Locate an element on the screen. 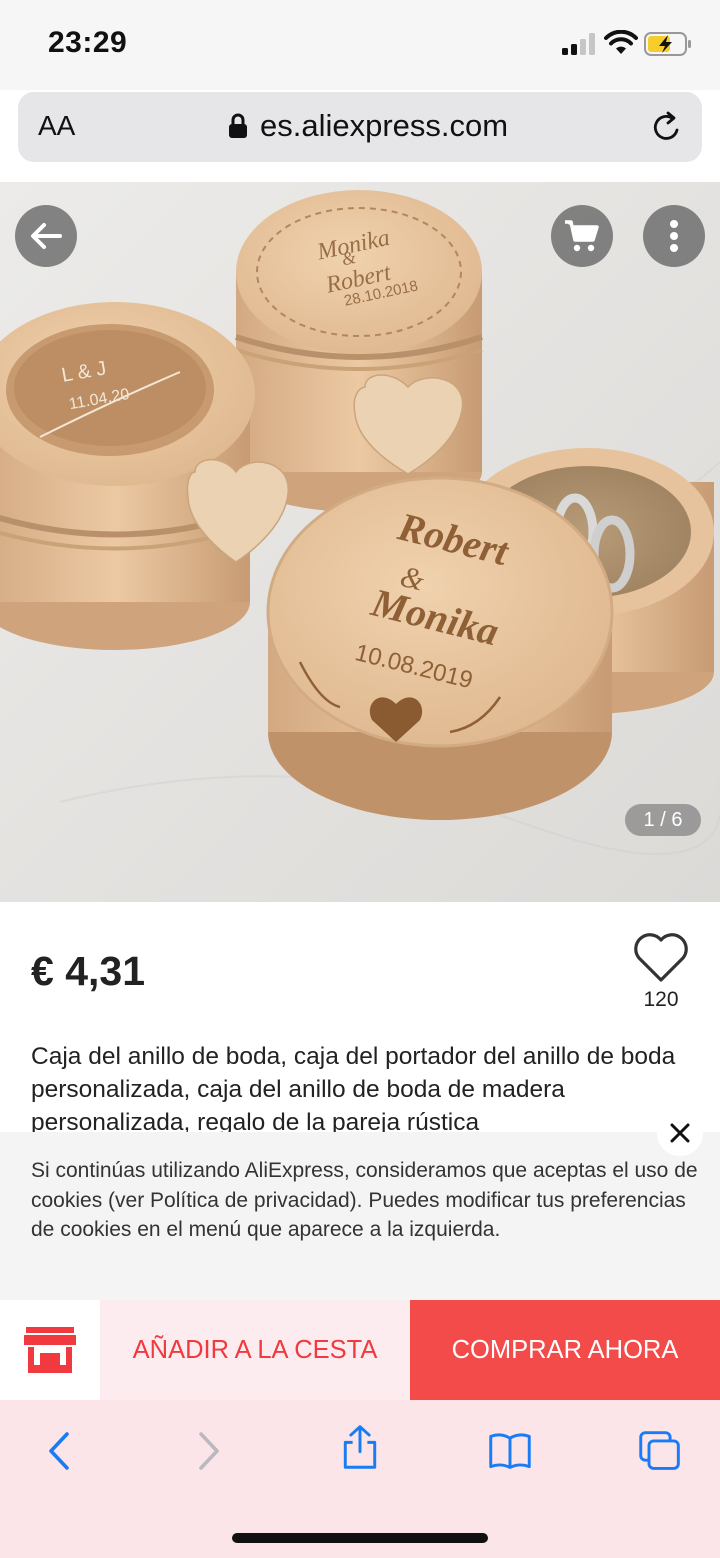 This screenshot has height=1558, width=720. home-indicator is located at coordinates (360, 1538).